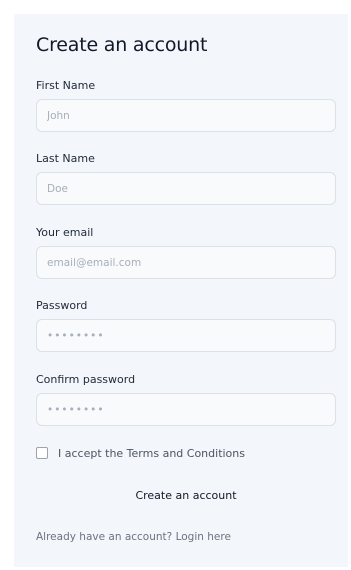 This screenshot has height=570, width=351. I want to click on terms-label: I accept the Terms and Conditions, so click(151, 453).